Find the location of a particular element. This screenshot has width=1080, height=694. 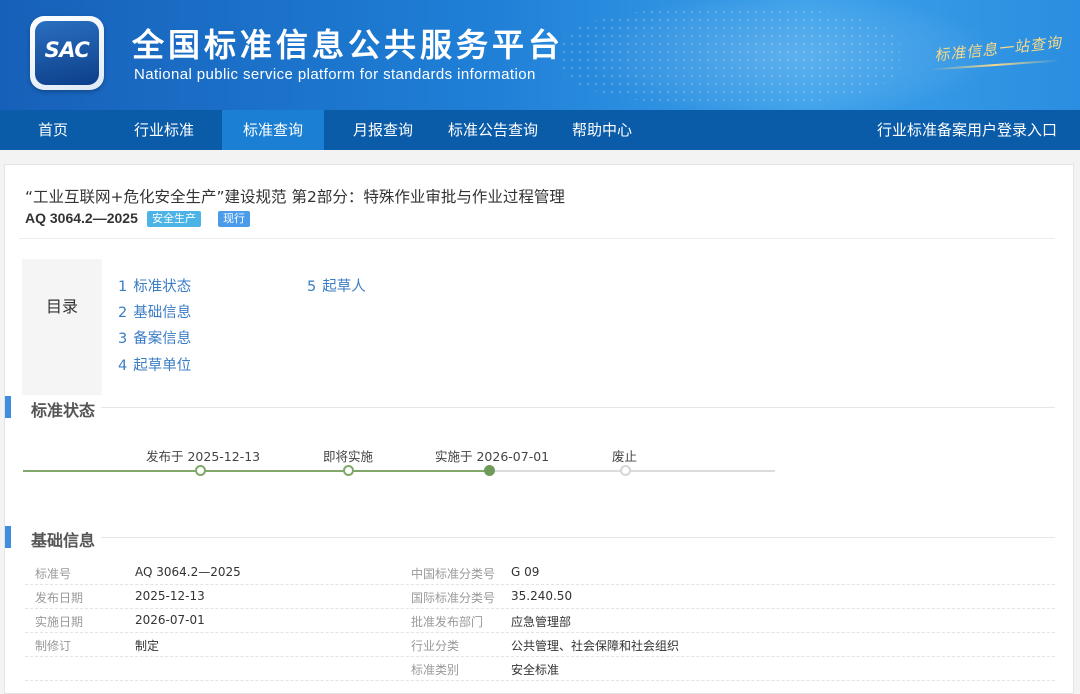

status-badge: 现行 is located at coordinates (234, 219).